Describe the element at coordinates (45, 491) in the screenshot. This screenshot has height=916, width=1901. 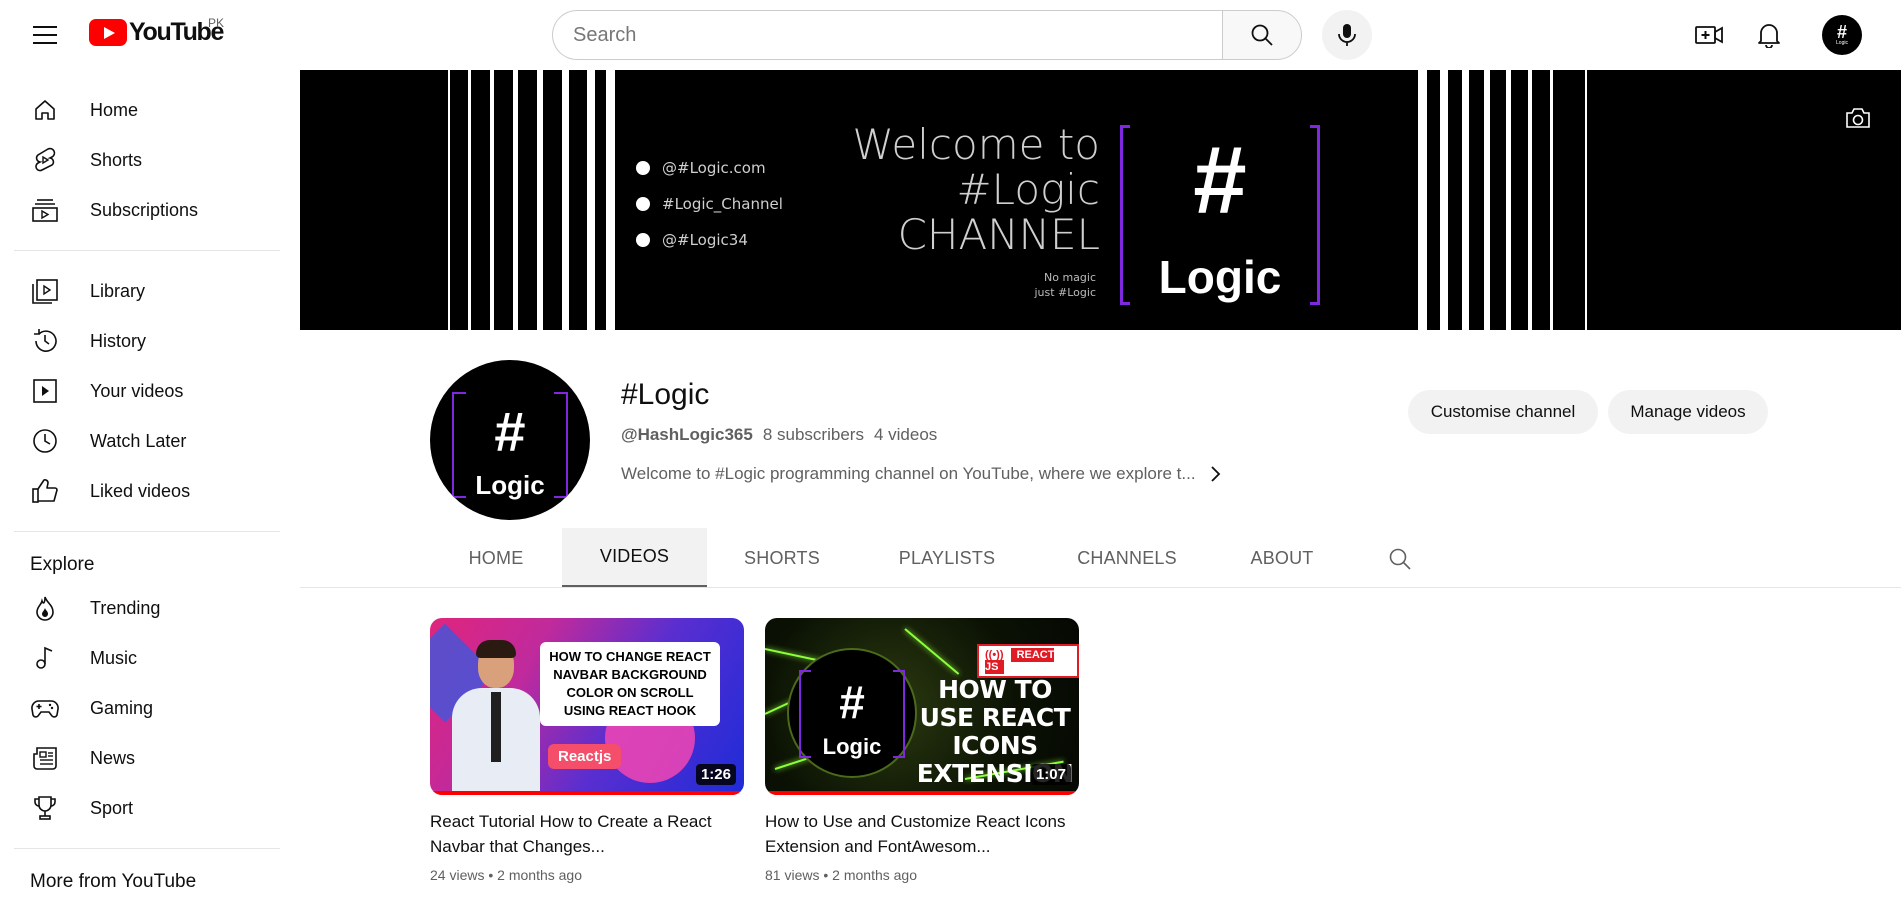
I see `liked-icon` at that location.